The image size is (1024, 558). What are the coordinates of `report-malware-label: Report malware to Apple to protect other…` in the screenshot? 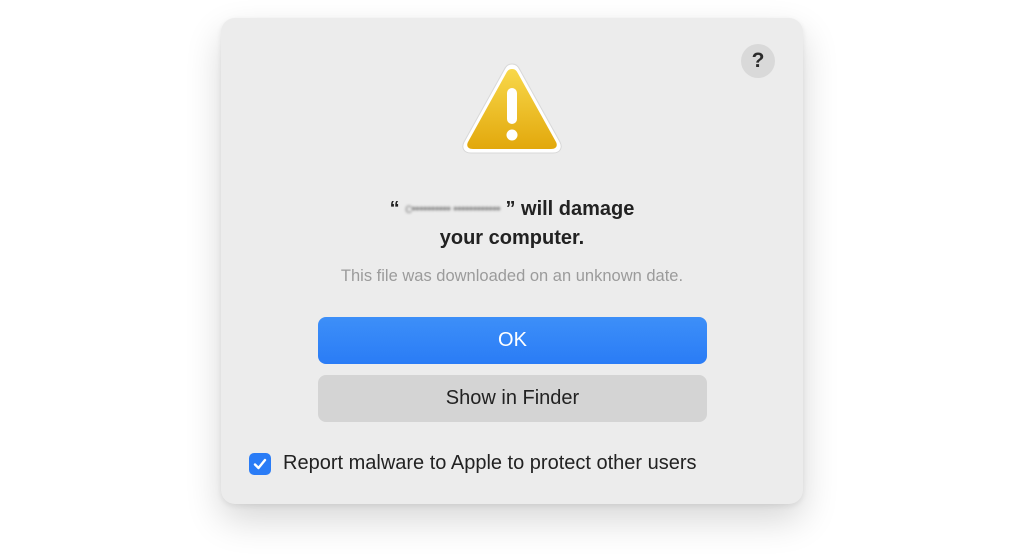 It's located at (490, 463).